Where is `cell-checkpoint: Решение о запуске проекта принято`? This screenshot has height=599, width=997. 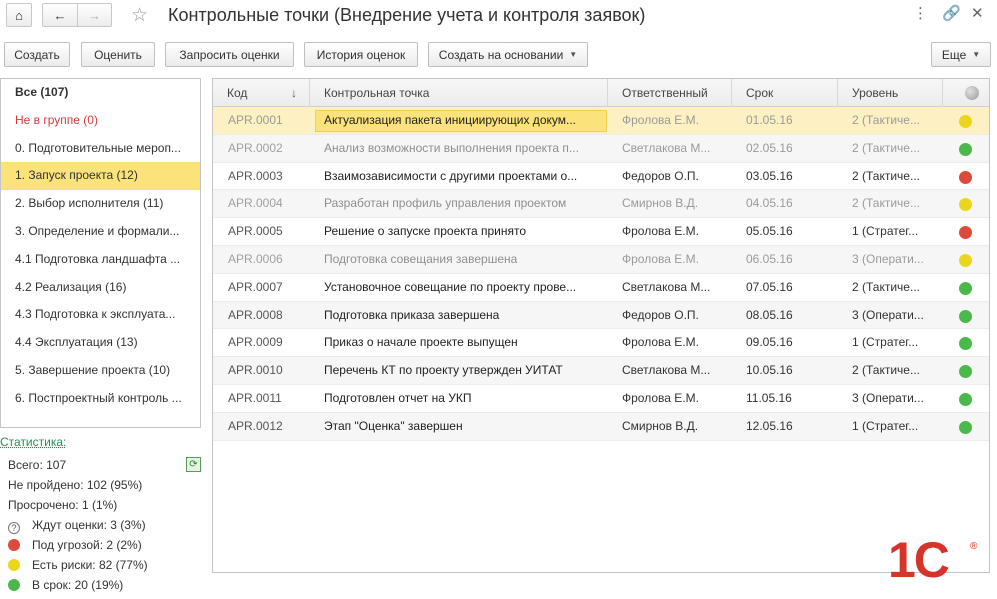 cell-checkpoint: Решение о запуске проекта принято is located at coordinates (425, 231).